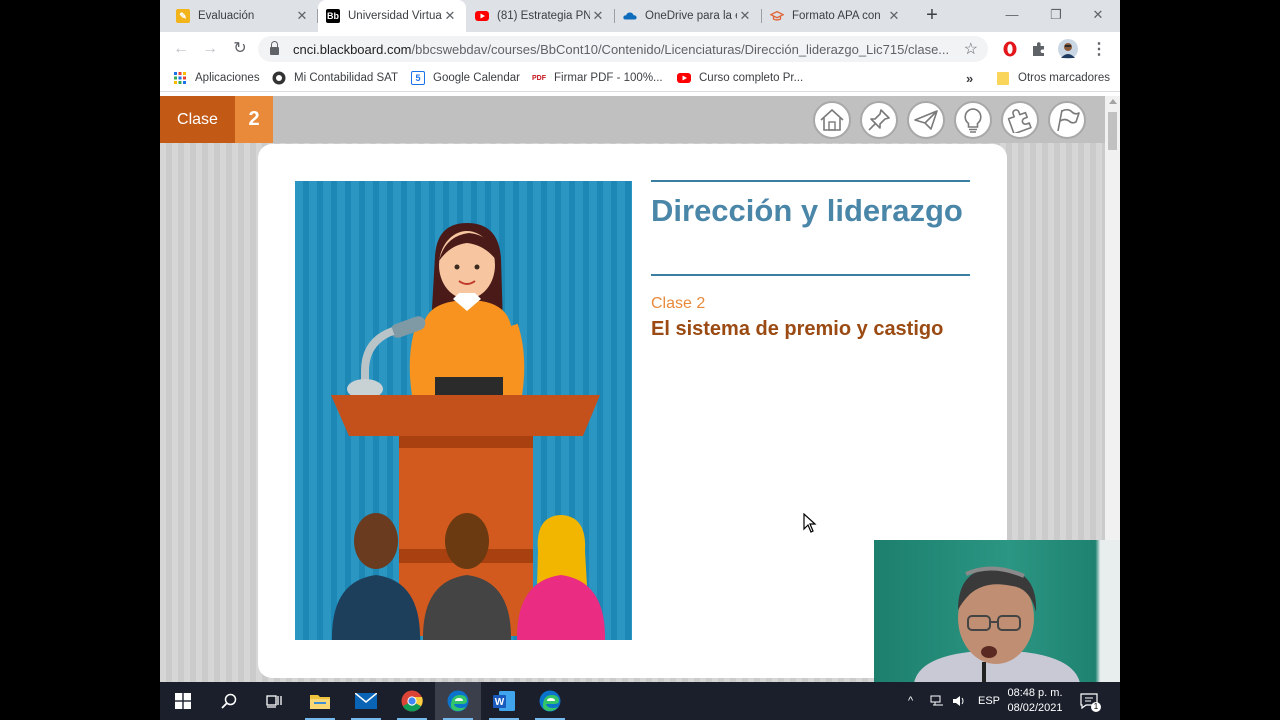  Describe the element at coordinates (226, 16) in the screenshot. I see `tab-title: Evaluación` at that location.